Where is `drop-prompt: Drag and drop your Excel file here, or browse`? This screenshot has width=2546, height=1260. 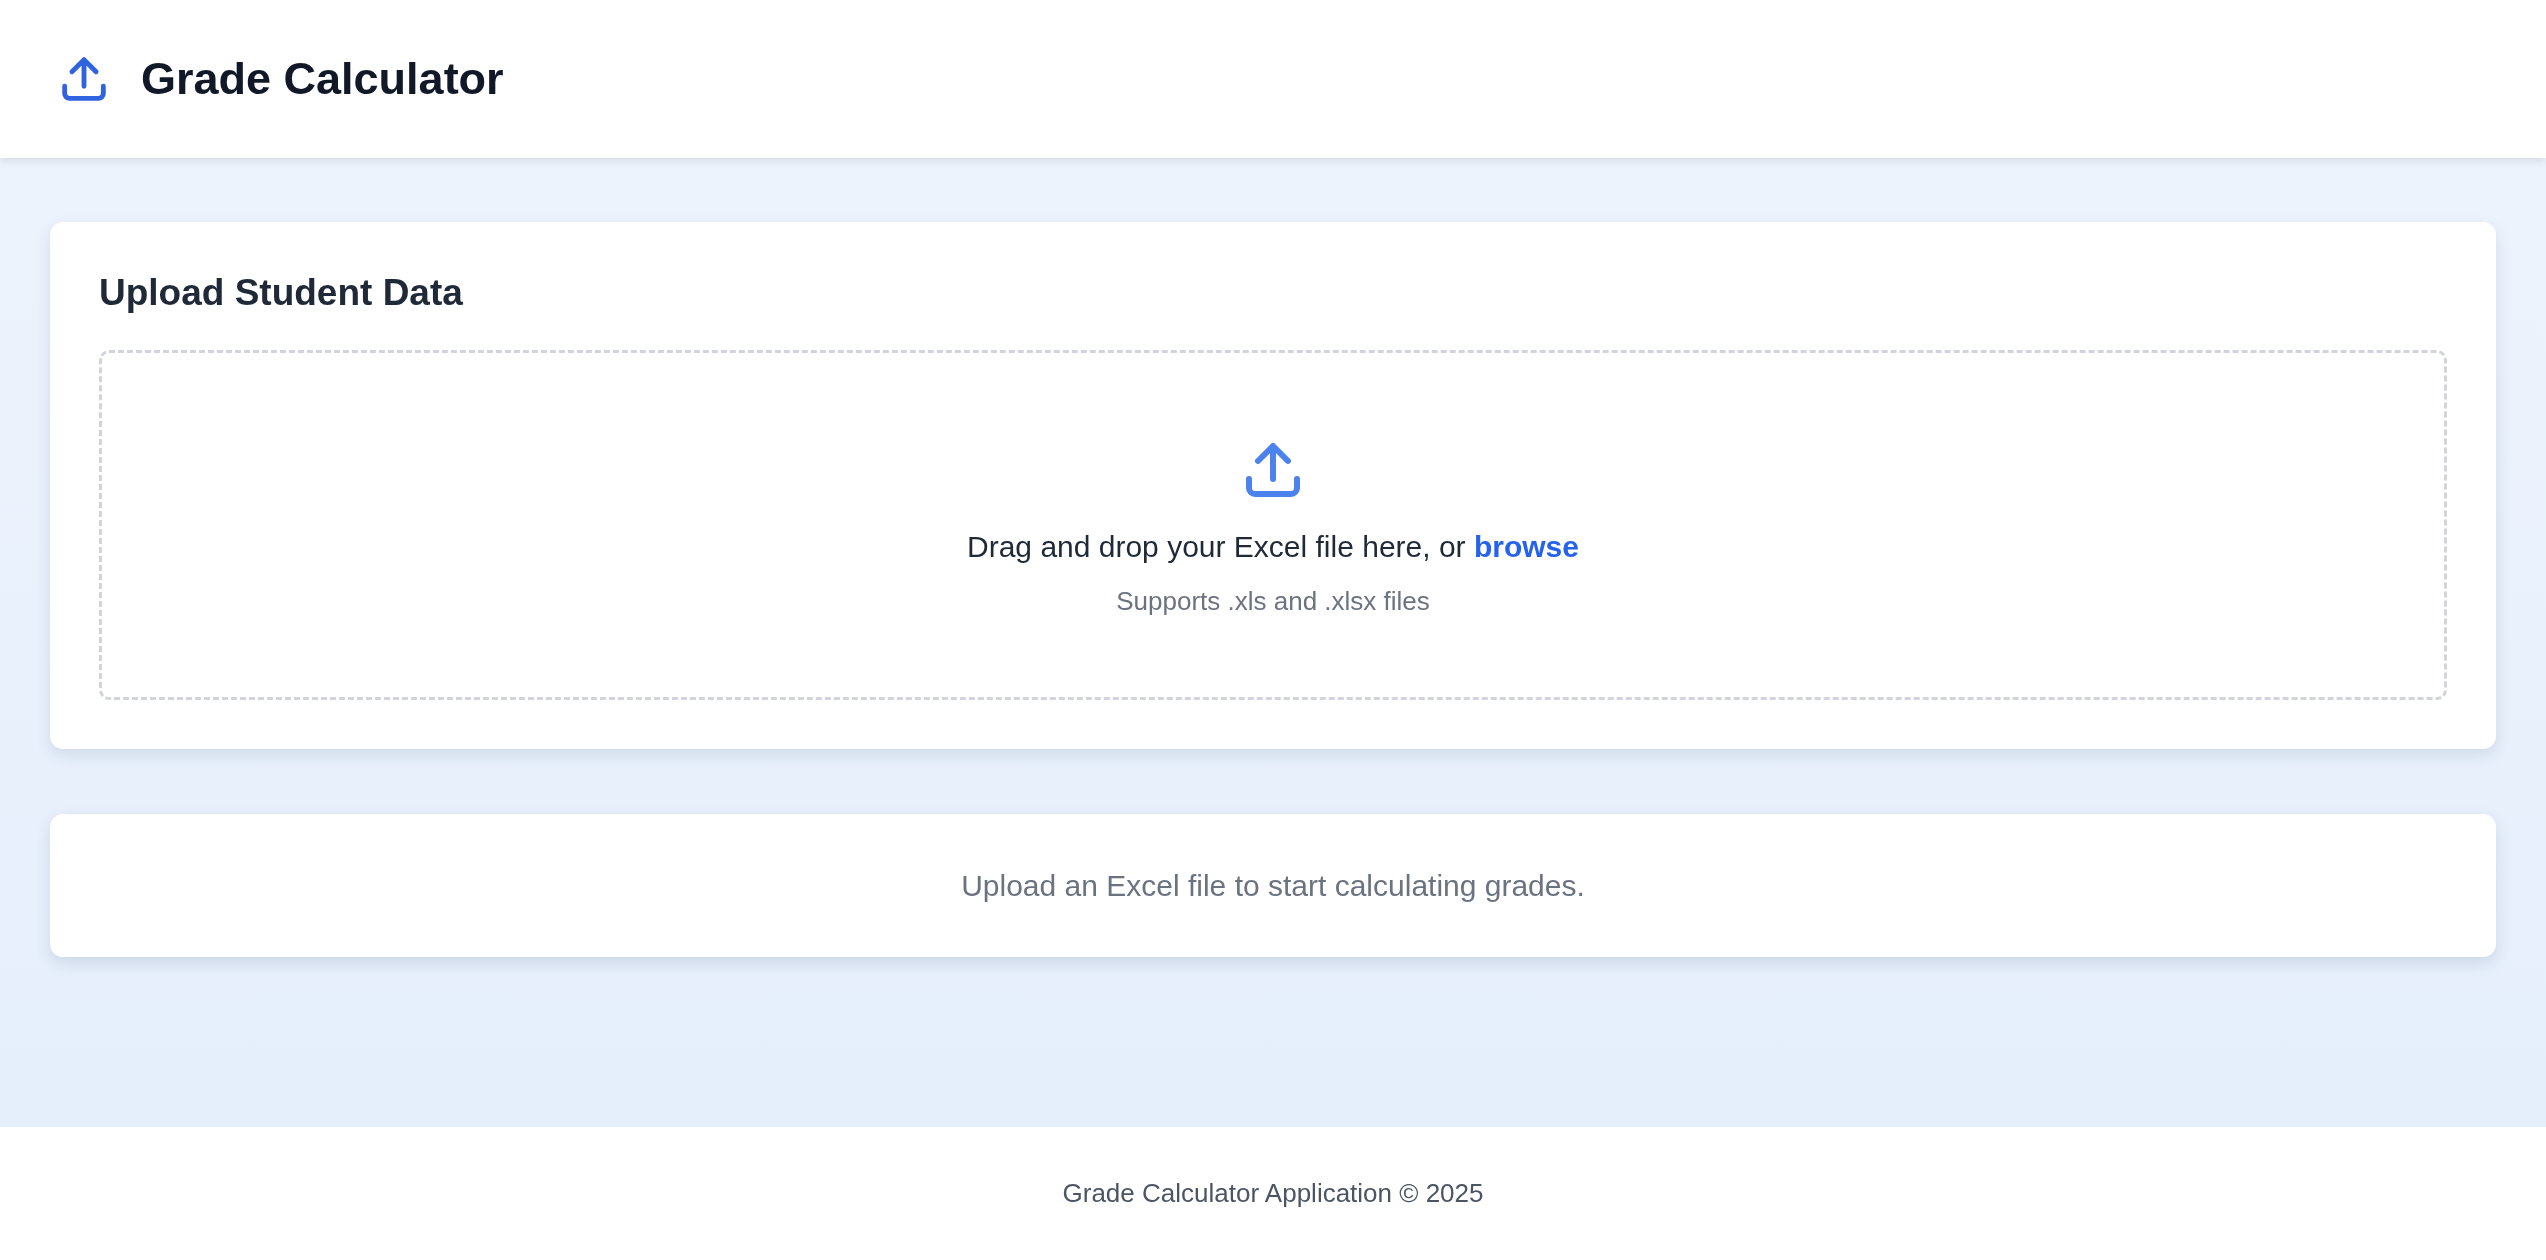 drop-prompt: Drag and drop your Excel file here, or browse is located at coordinates (1273, 546).